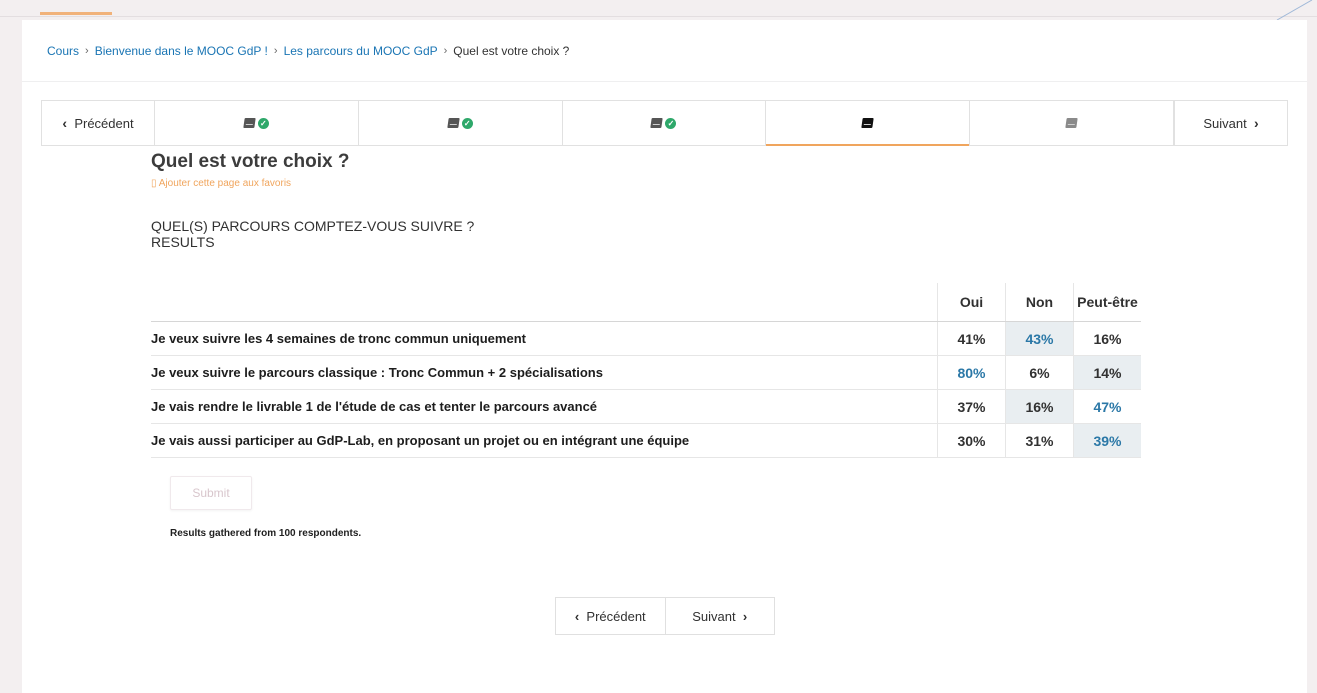 The image size is (1317, 693). Describe the element at coordinates (211, 493) in the screenshot. I see `submit-button: Submit` at that location.